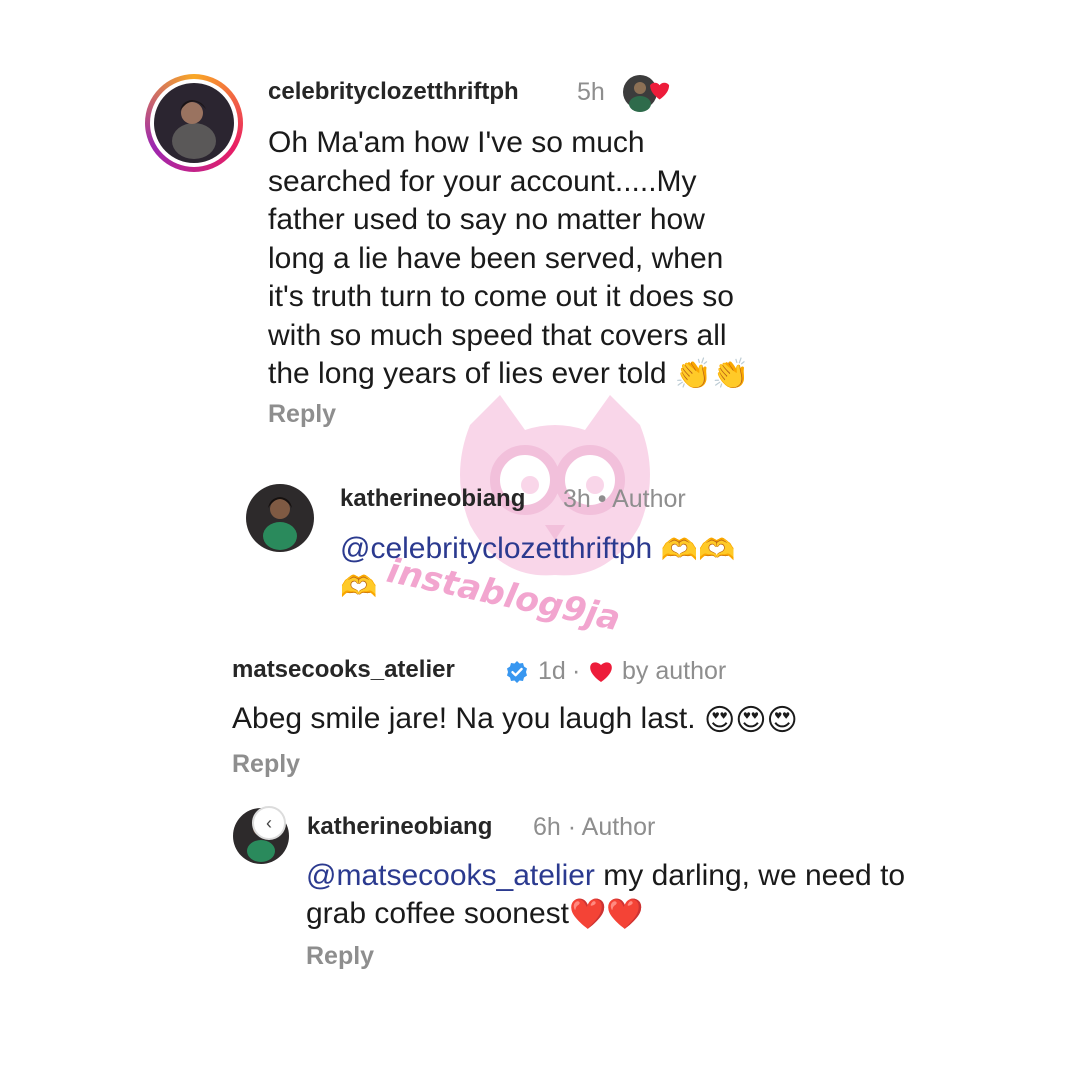 This screenshot has width=1080, height=1080. I want to click on comment-username: celebrityclozetthriftph, so click(393, 92).